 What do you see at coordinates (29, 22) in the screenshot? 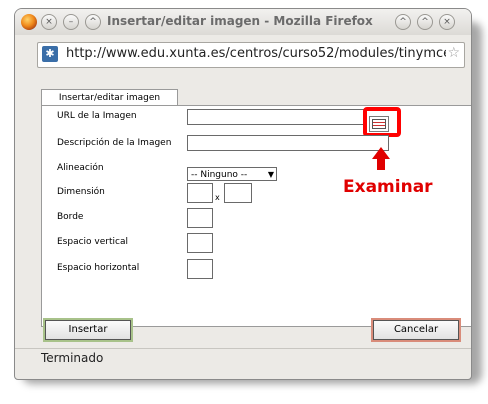
I see `firefox-icon` at bounding box center [29, 22].